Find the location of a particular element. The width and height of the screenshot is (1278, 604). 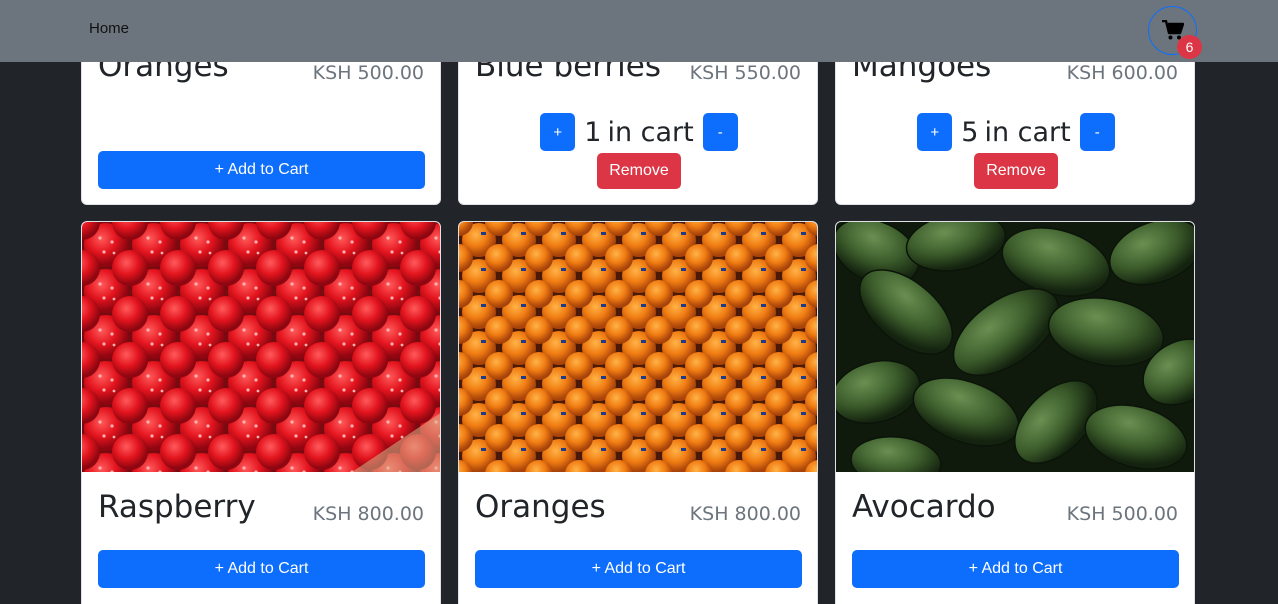

quantity-controls: + 5 in cart - is located at coordinates (1015, 132).